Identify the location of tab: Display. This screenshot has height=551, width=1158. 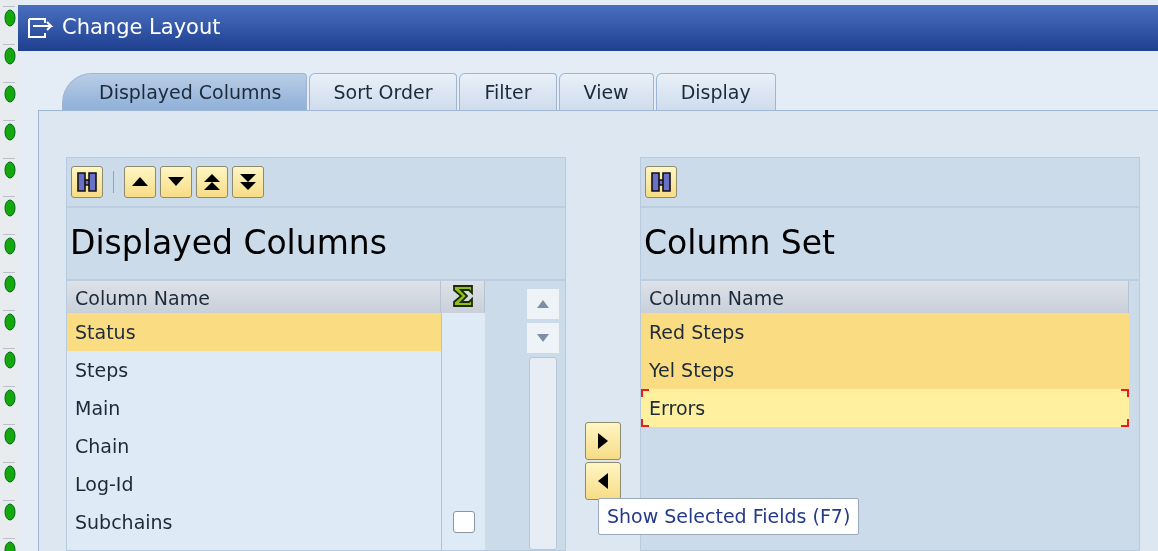
(715, 91).